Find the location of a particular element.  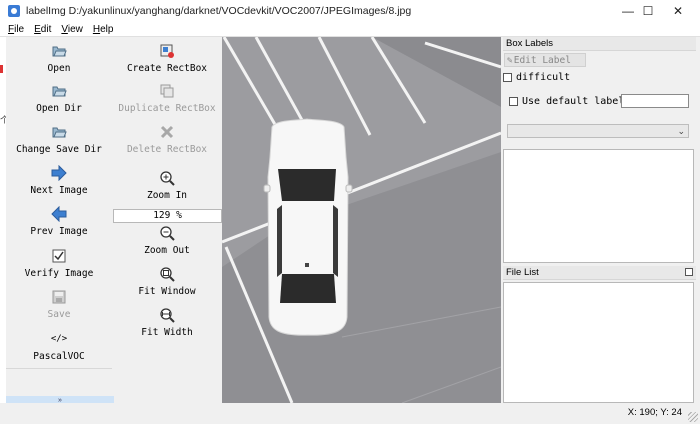

close-button: ✕ is located at coordinates (678, 11).